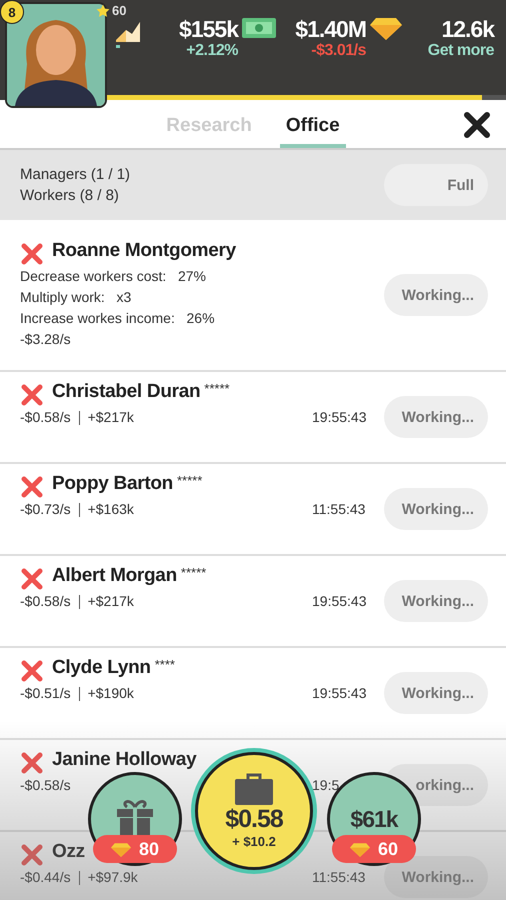 The width and height of the screenshot is (506, 900). What do you see at coordinates (461, 51) in the screenshot?
I see `stat-change: Get more` at bounding box center [461, 51].